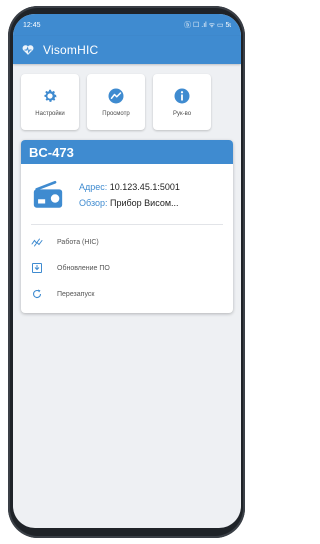 The width and height of the screenshot is (320, 544). Describe the element at coordinates (83, 268) in the screenshot. I see `menu-label-update: Обновление ПО` at that location.